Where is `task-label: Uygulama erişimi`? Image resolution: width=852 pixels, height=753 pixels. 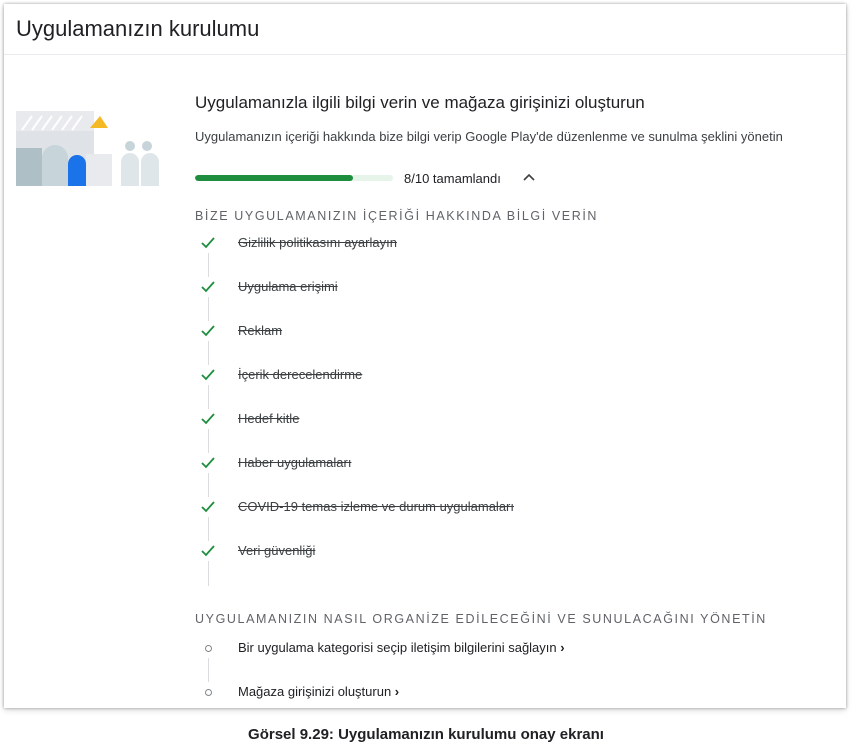 task-label: Uygulama erişimi is located at coordinates (288, 286).